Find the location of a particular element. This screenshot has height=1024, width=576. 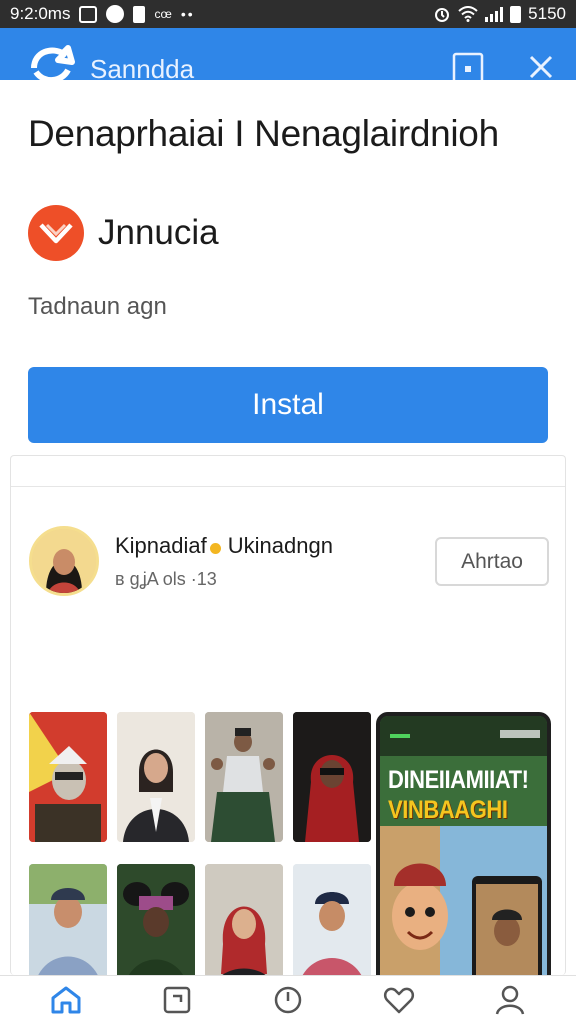

phone-headline: DINEIIAMIIAT! is located at coordinates (458, 780).